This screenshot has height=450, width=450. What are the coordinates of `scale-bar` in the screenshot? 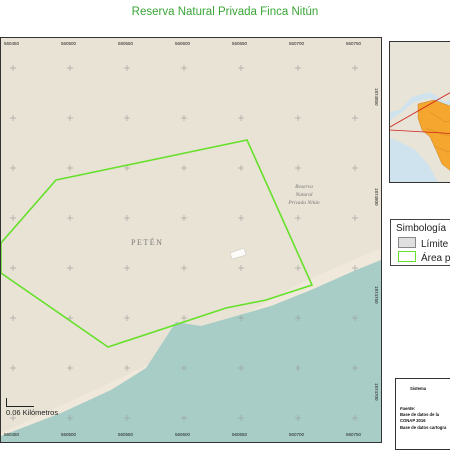 It's located at (20, 406).